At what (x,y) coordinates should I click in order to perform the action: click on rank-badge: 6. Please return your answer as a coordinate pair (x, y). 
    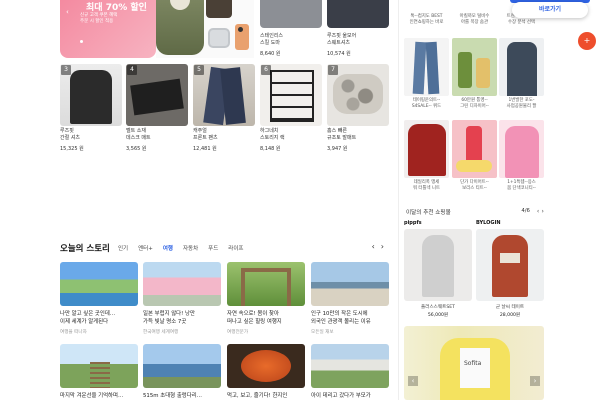
    Looking at the image, I should click on (266, 70).